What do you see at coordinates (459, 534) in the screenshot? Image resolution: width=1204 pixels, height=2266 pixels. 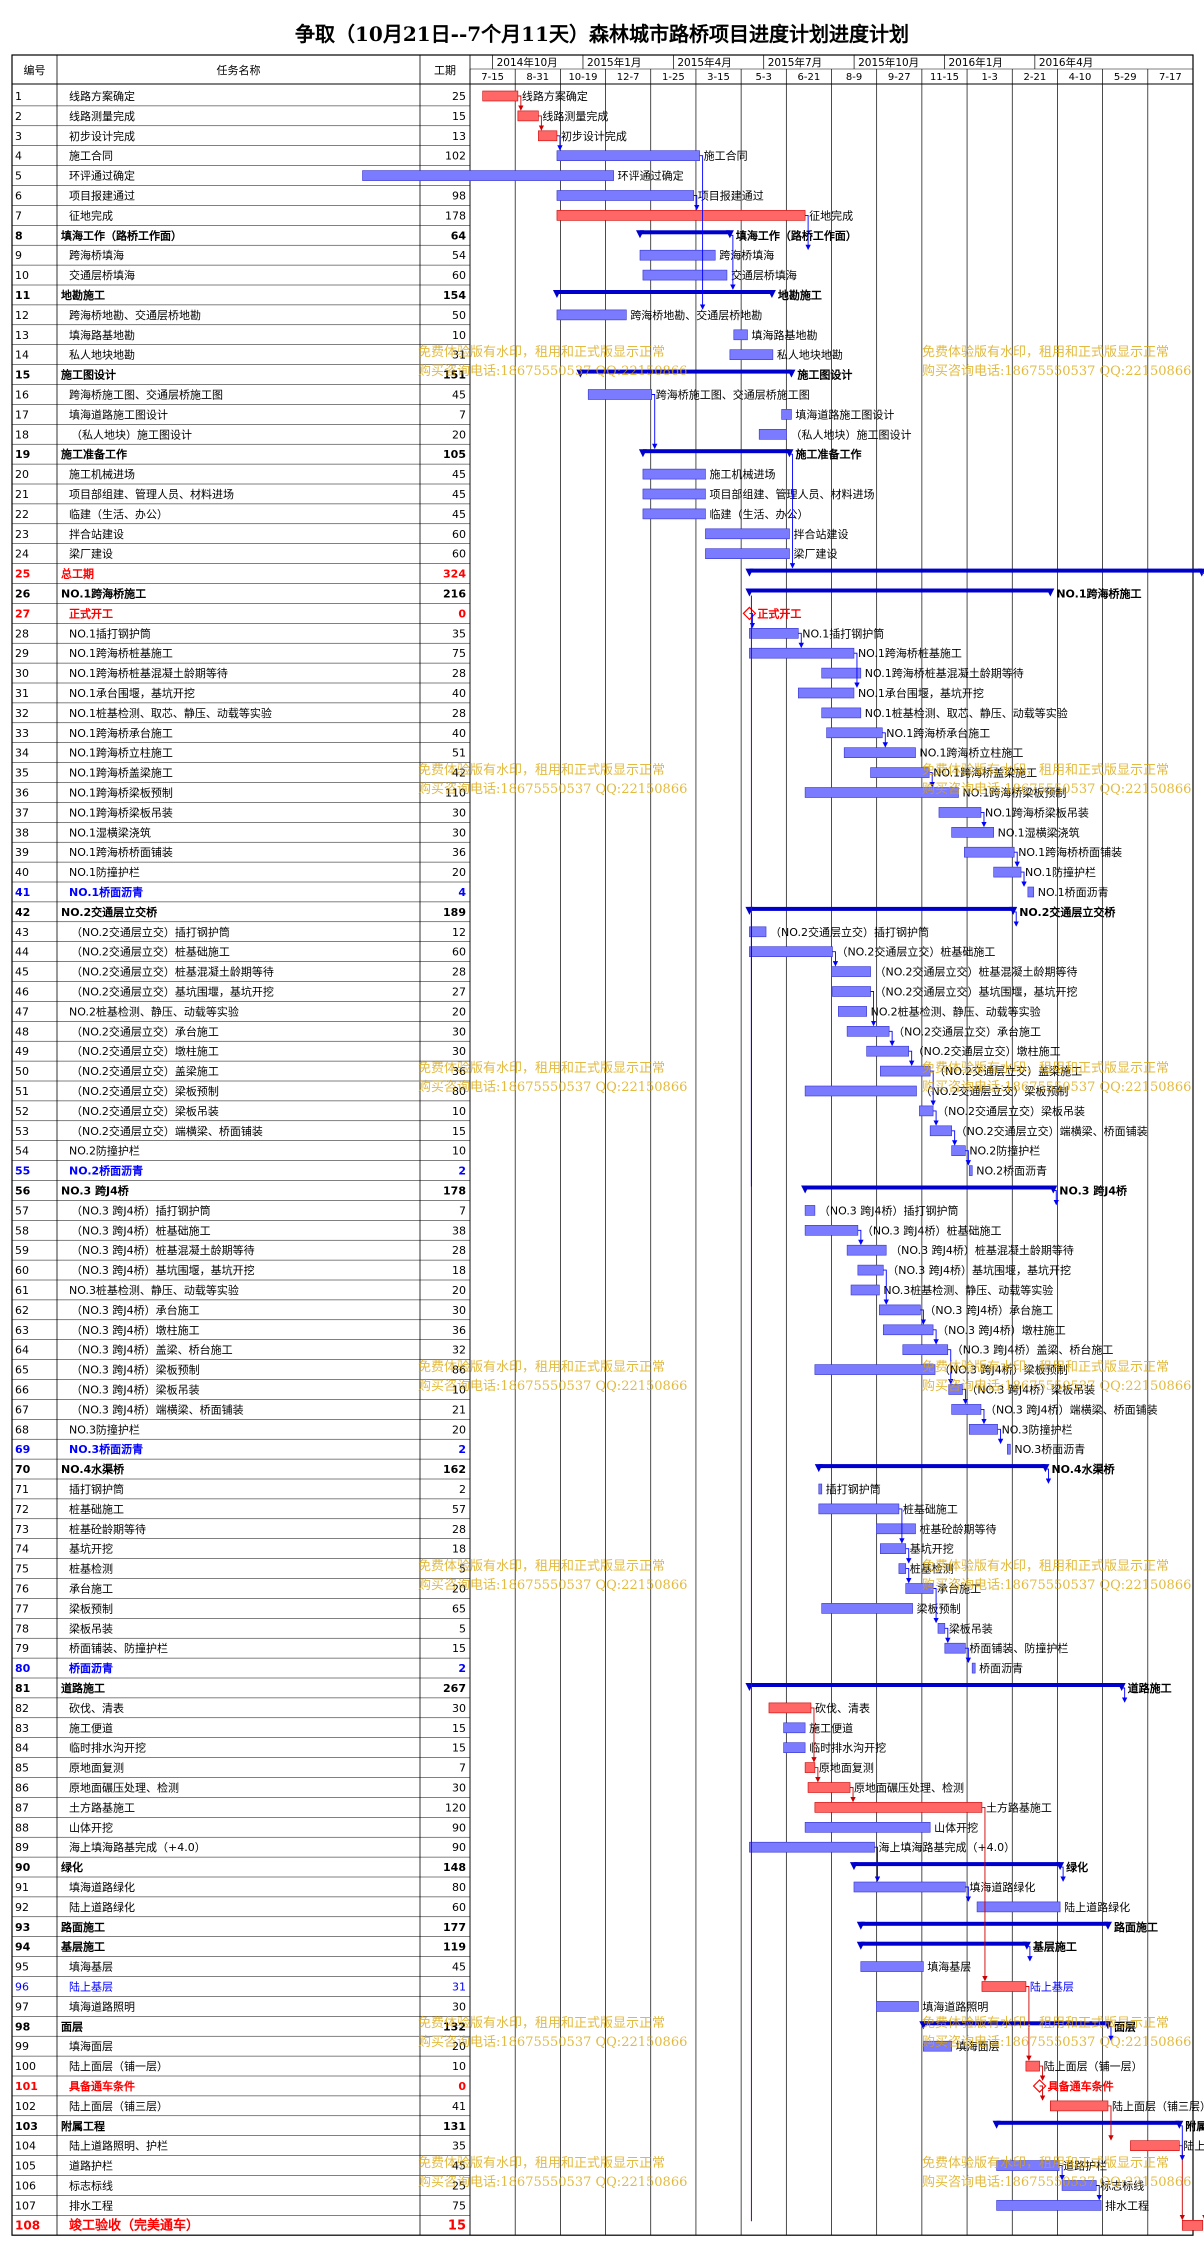 I see `task-duration: 60` at bounding box center [459, 534].